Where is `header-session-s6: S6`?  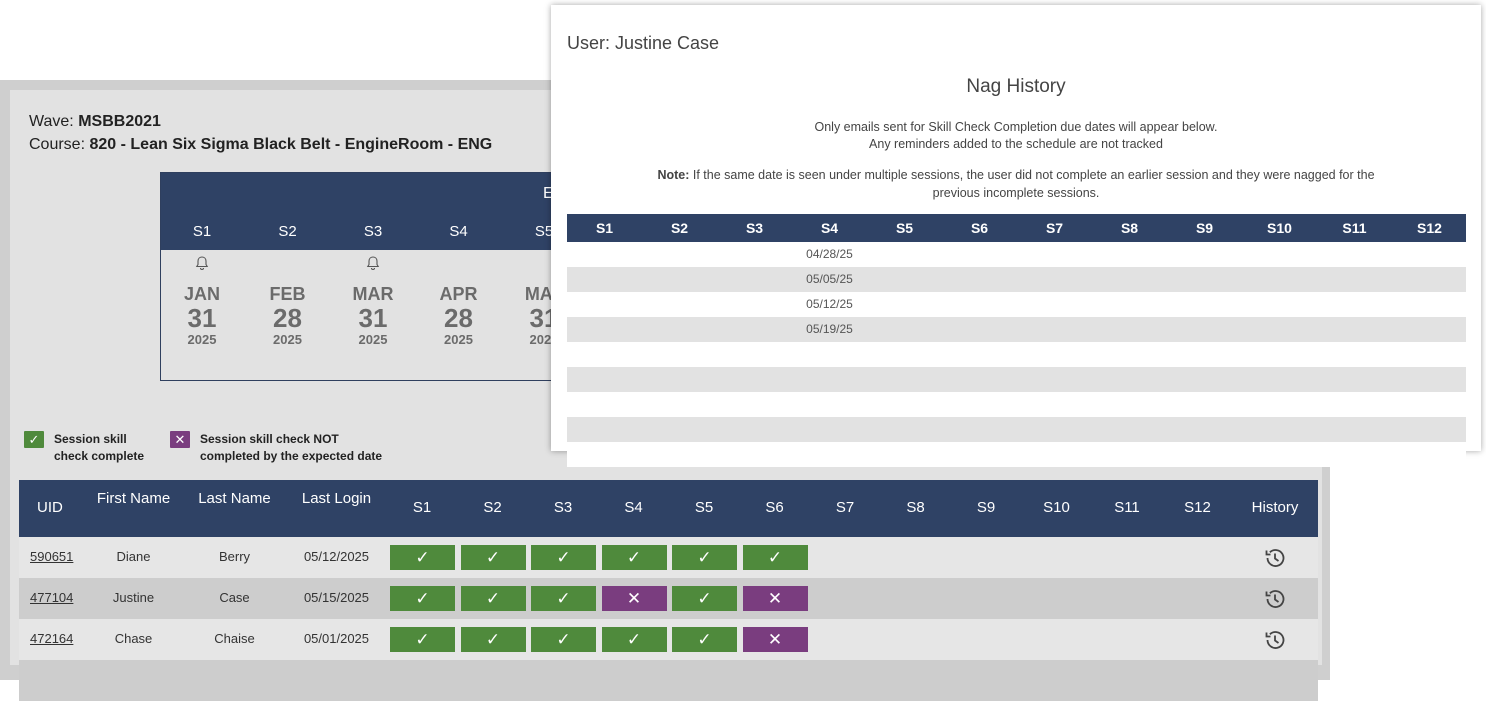
header-session-s6: S6 is located at coordinates (775, 508).